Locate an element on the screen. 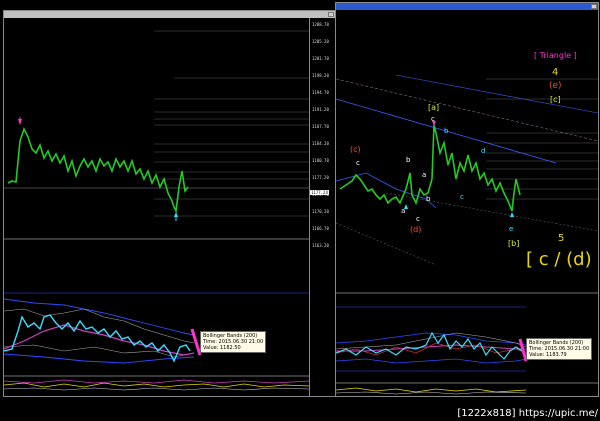  wave-big-label: [ c / (d) is located at coordinates (559, 259).